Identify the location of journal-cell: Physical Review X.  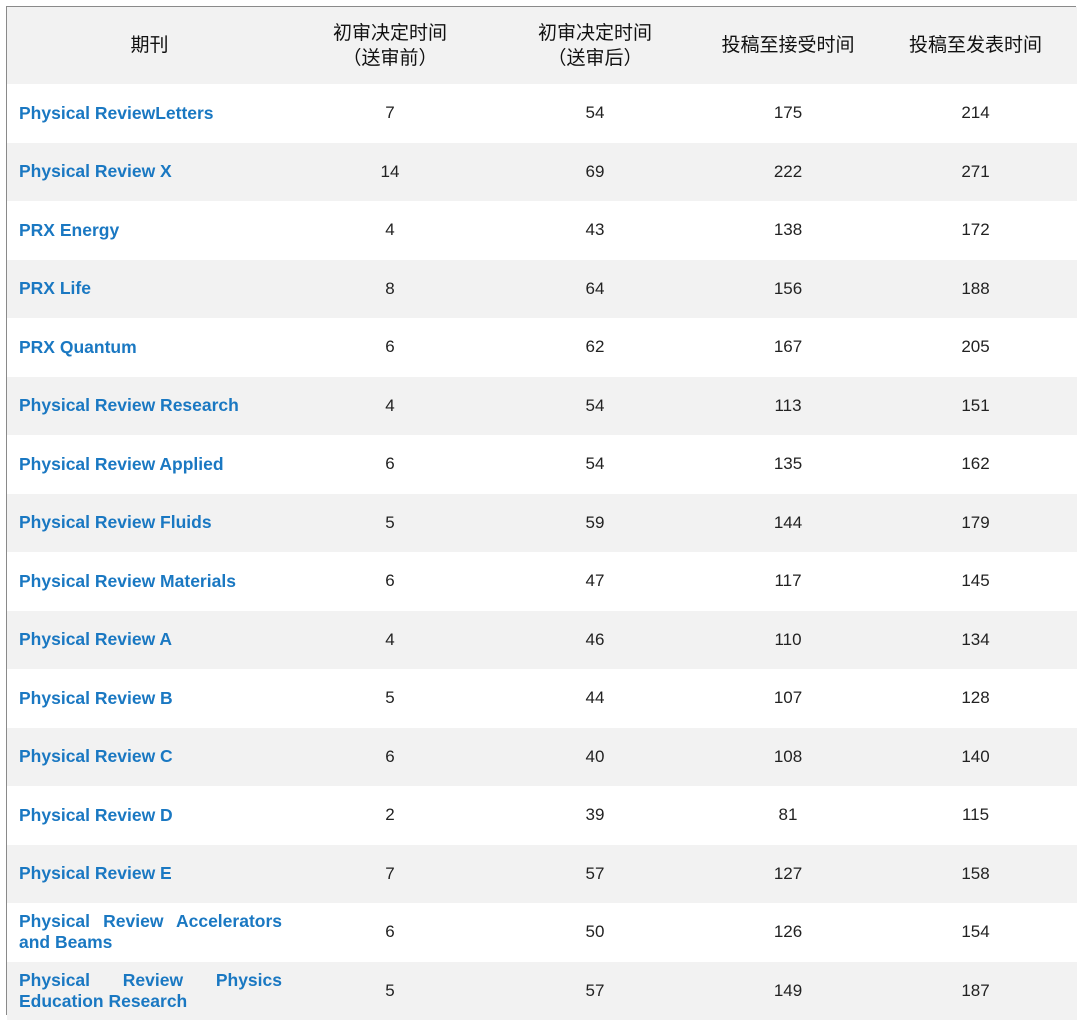
(149, 172).